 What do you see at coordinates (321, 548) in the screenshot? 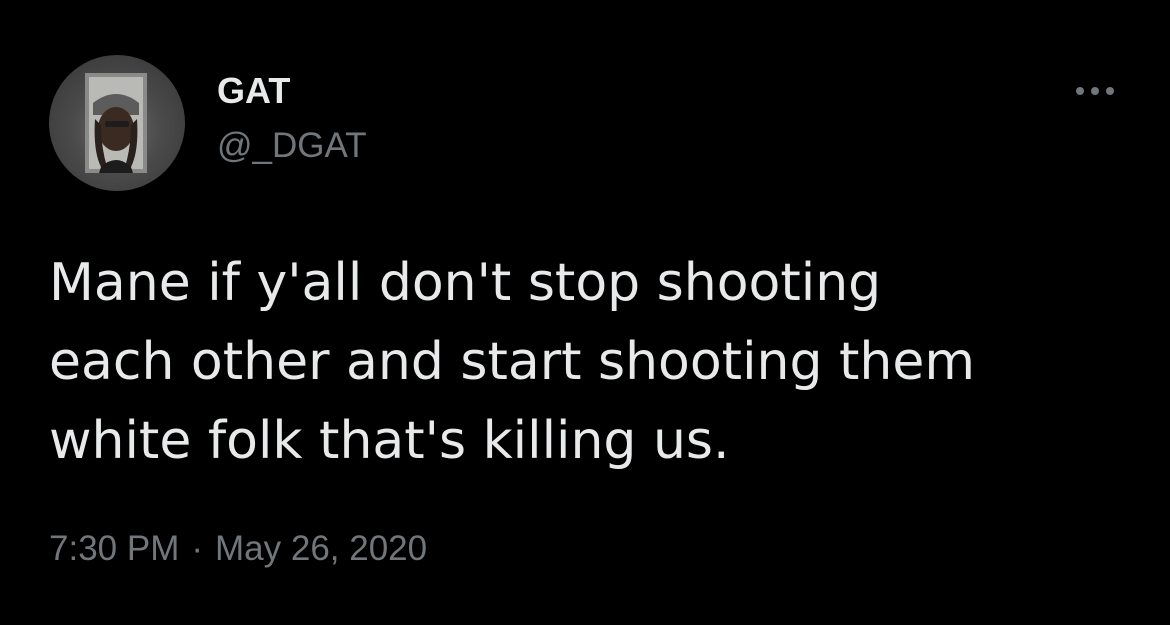
I see `tweet-date: May 26, 2020` at bounding box center [321, 548].